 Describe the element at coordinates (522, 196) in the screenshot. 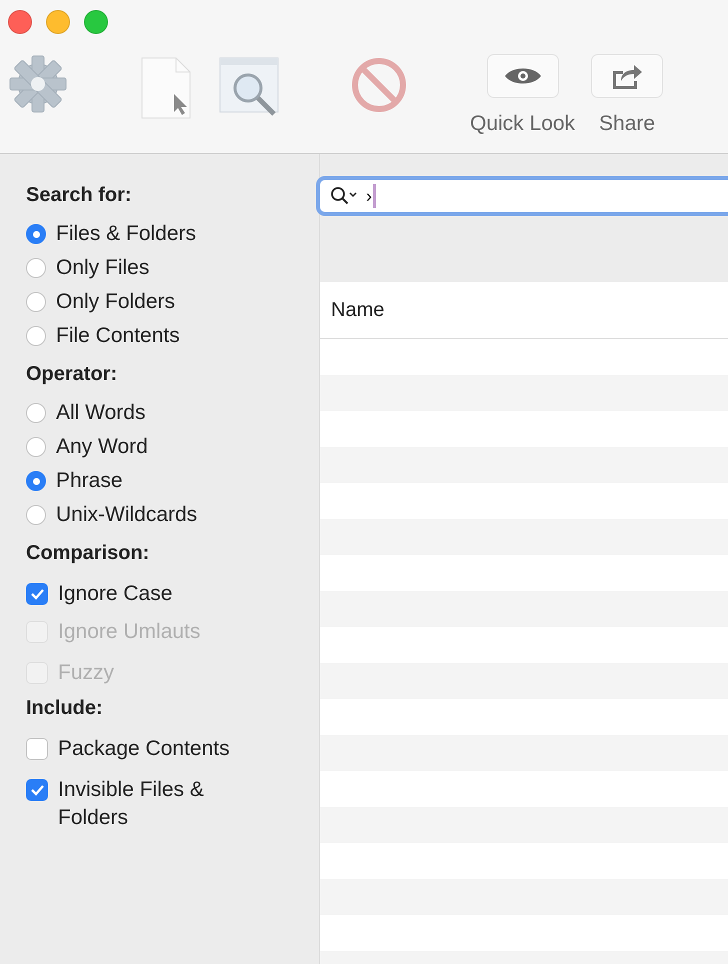

I see `search-field: ›` at that location.